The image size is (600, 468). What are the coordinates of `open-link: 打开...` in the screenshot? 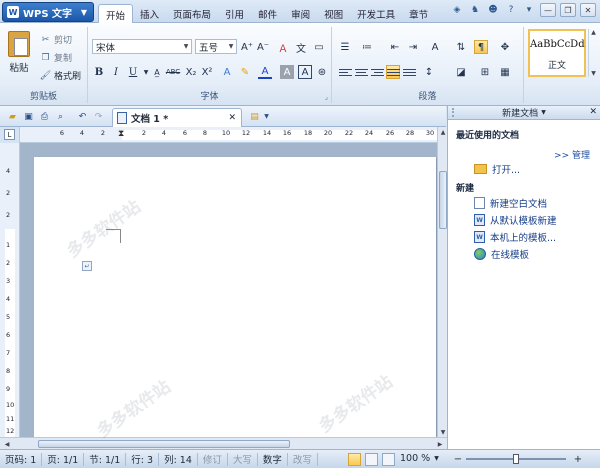 It's located at (497, 169).